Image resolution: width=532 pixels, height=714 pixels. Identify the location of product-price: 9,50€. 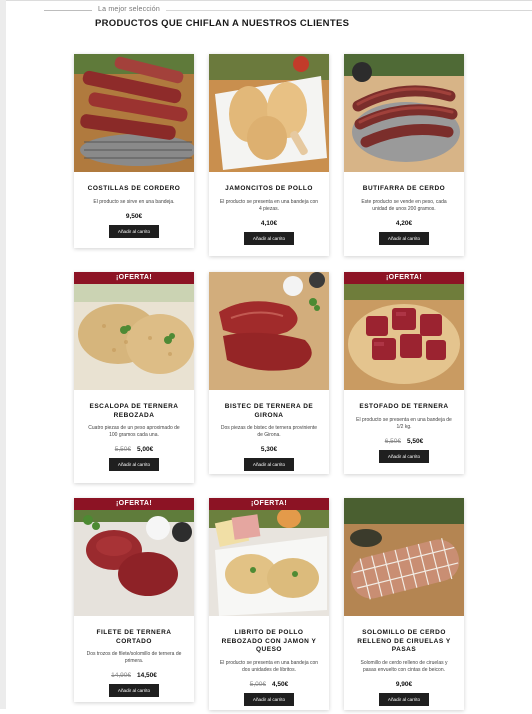
(134, 216).